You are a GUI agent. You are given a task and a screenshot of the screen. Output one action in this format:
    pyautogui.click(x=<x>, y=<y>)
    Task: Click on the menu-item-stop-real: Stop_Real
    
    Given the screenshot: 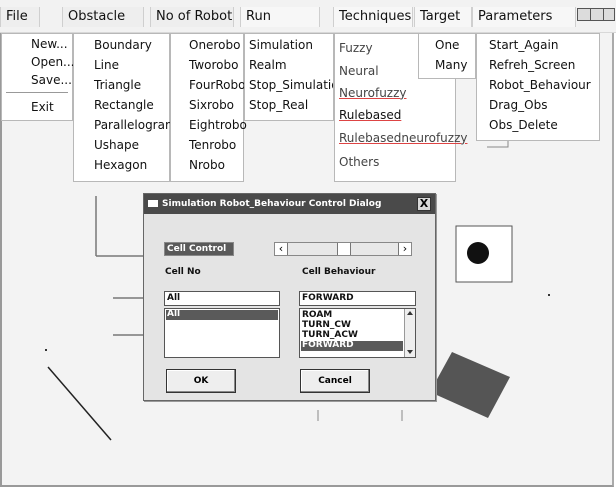 What is the action you would take?
    pyautogui.click(x=278, y=105)
    